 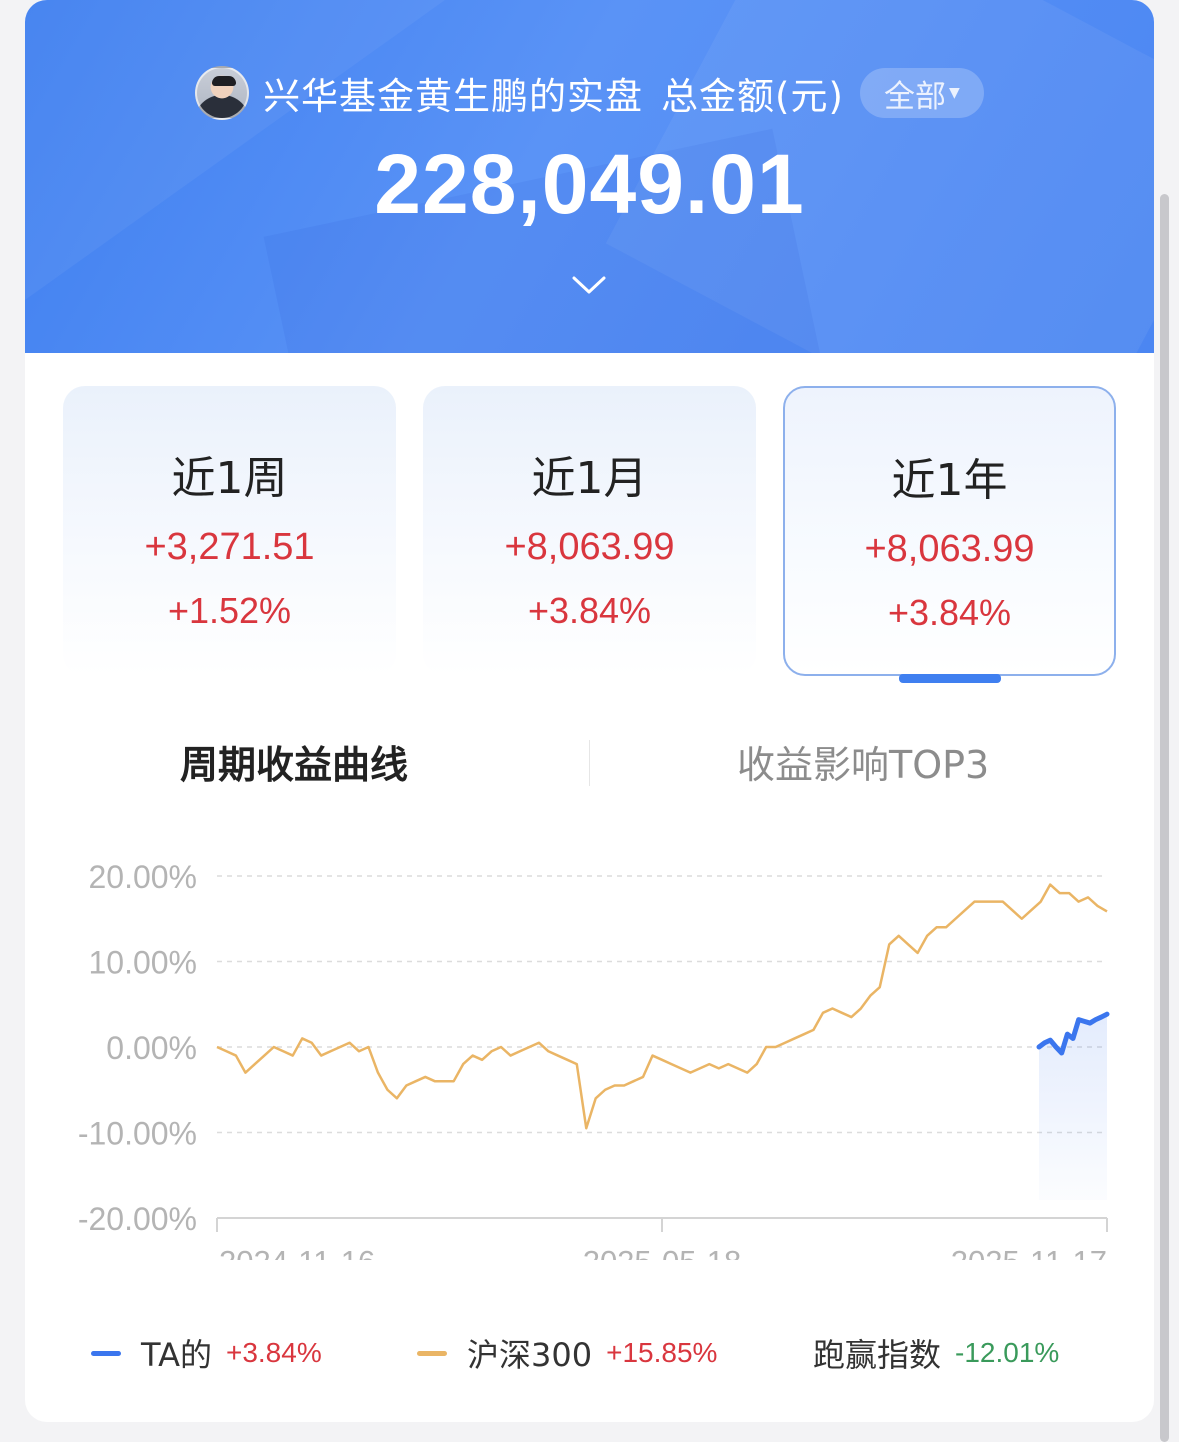 I want to click on x-tick-label: 2024-11-16, so click(x=297, y=1252).